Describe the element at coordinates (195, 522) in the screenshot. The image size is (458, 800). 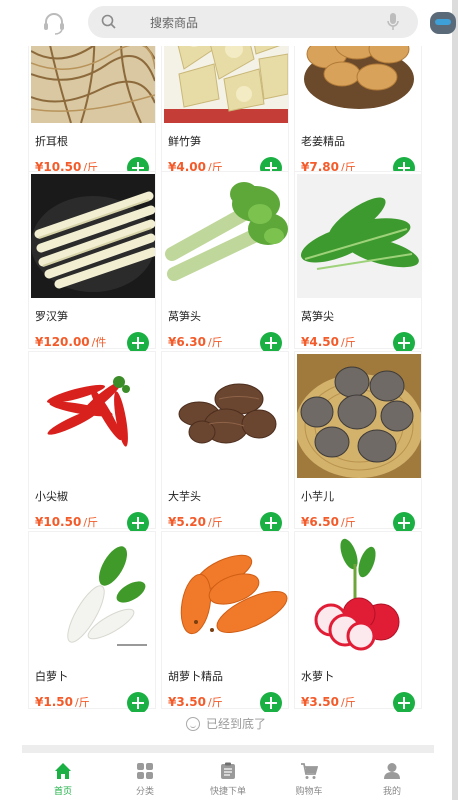
I see `product-price: ¥5.20/斤` at that location.